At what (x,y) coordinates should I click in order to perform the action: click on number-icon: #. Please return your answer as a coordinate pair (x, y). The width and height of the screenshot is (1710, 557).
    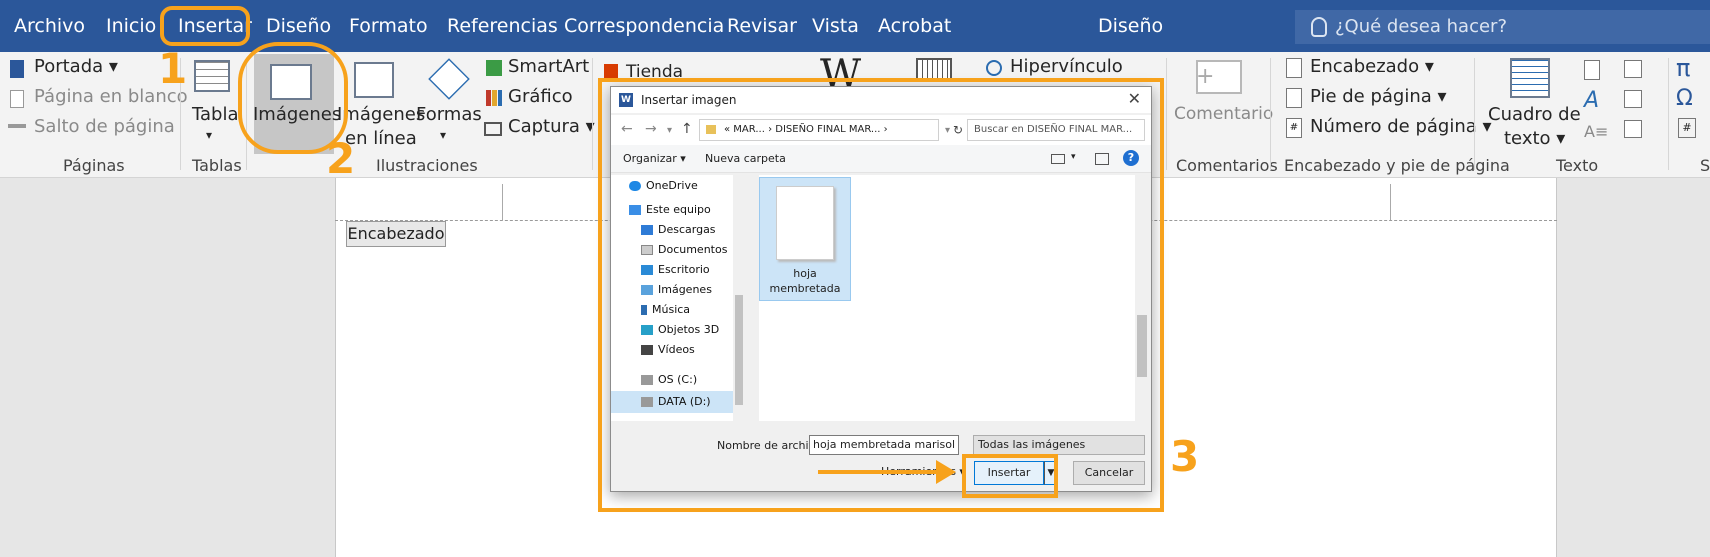
    Looking at the image, I should click on (1687, 128).